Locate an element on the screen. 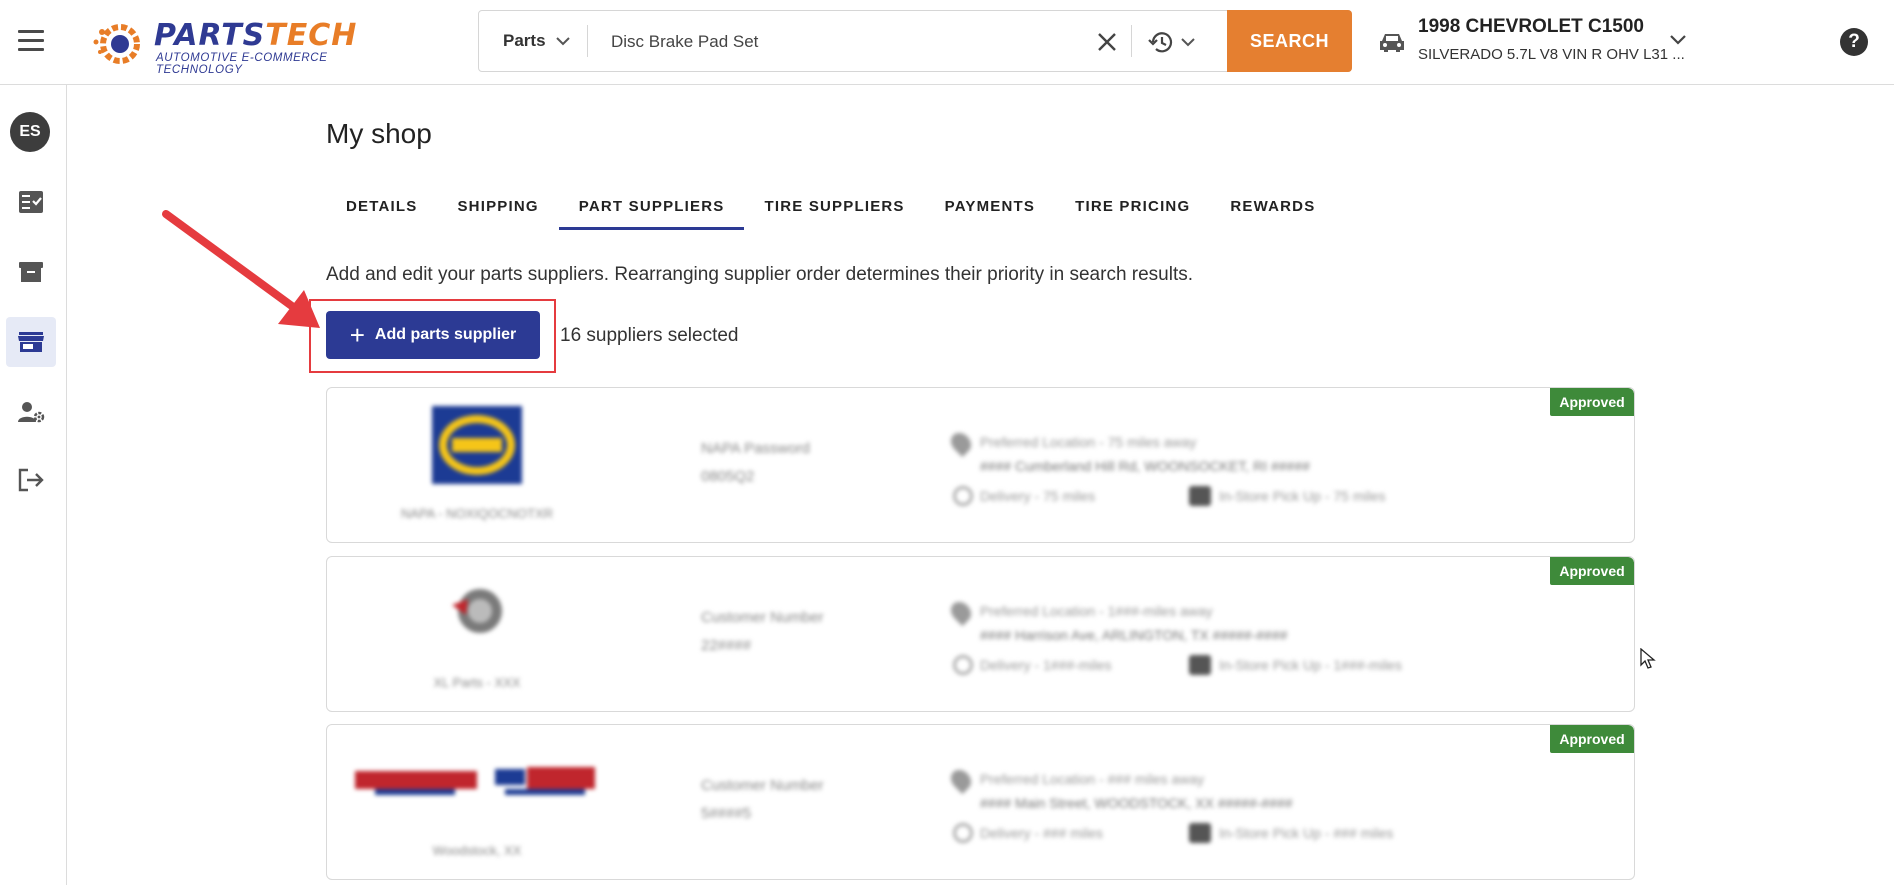 The height and width of the screenshot is (885, 1894). search-history-button is located at coordinates (1175, 42).